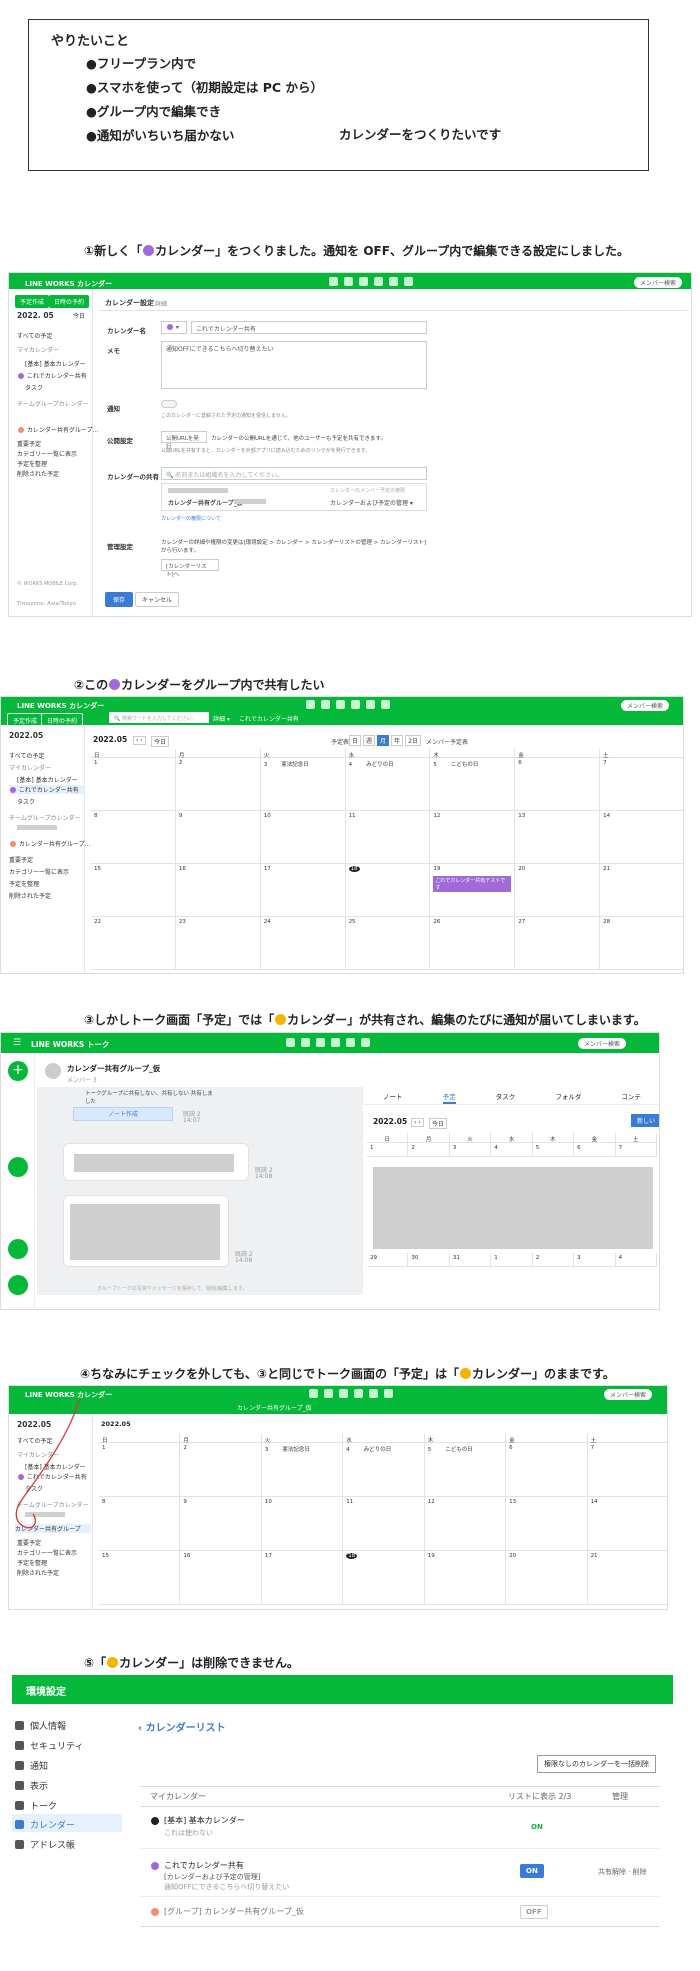 The width and height of the screenshot is (700, 1971). Describe the element at coordinates (449, 1095) in the screenshot. I see `tab-schedule: 予定` at that location.